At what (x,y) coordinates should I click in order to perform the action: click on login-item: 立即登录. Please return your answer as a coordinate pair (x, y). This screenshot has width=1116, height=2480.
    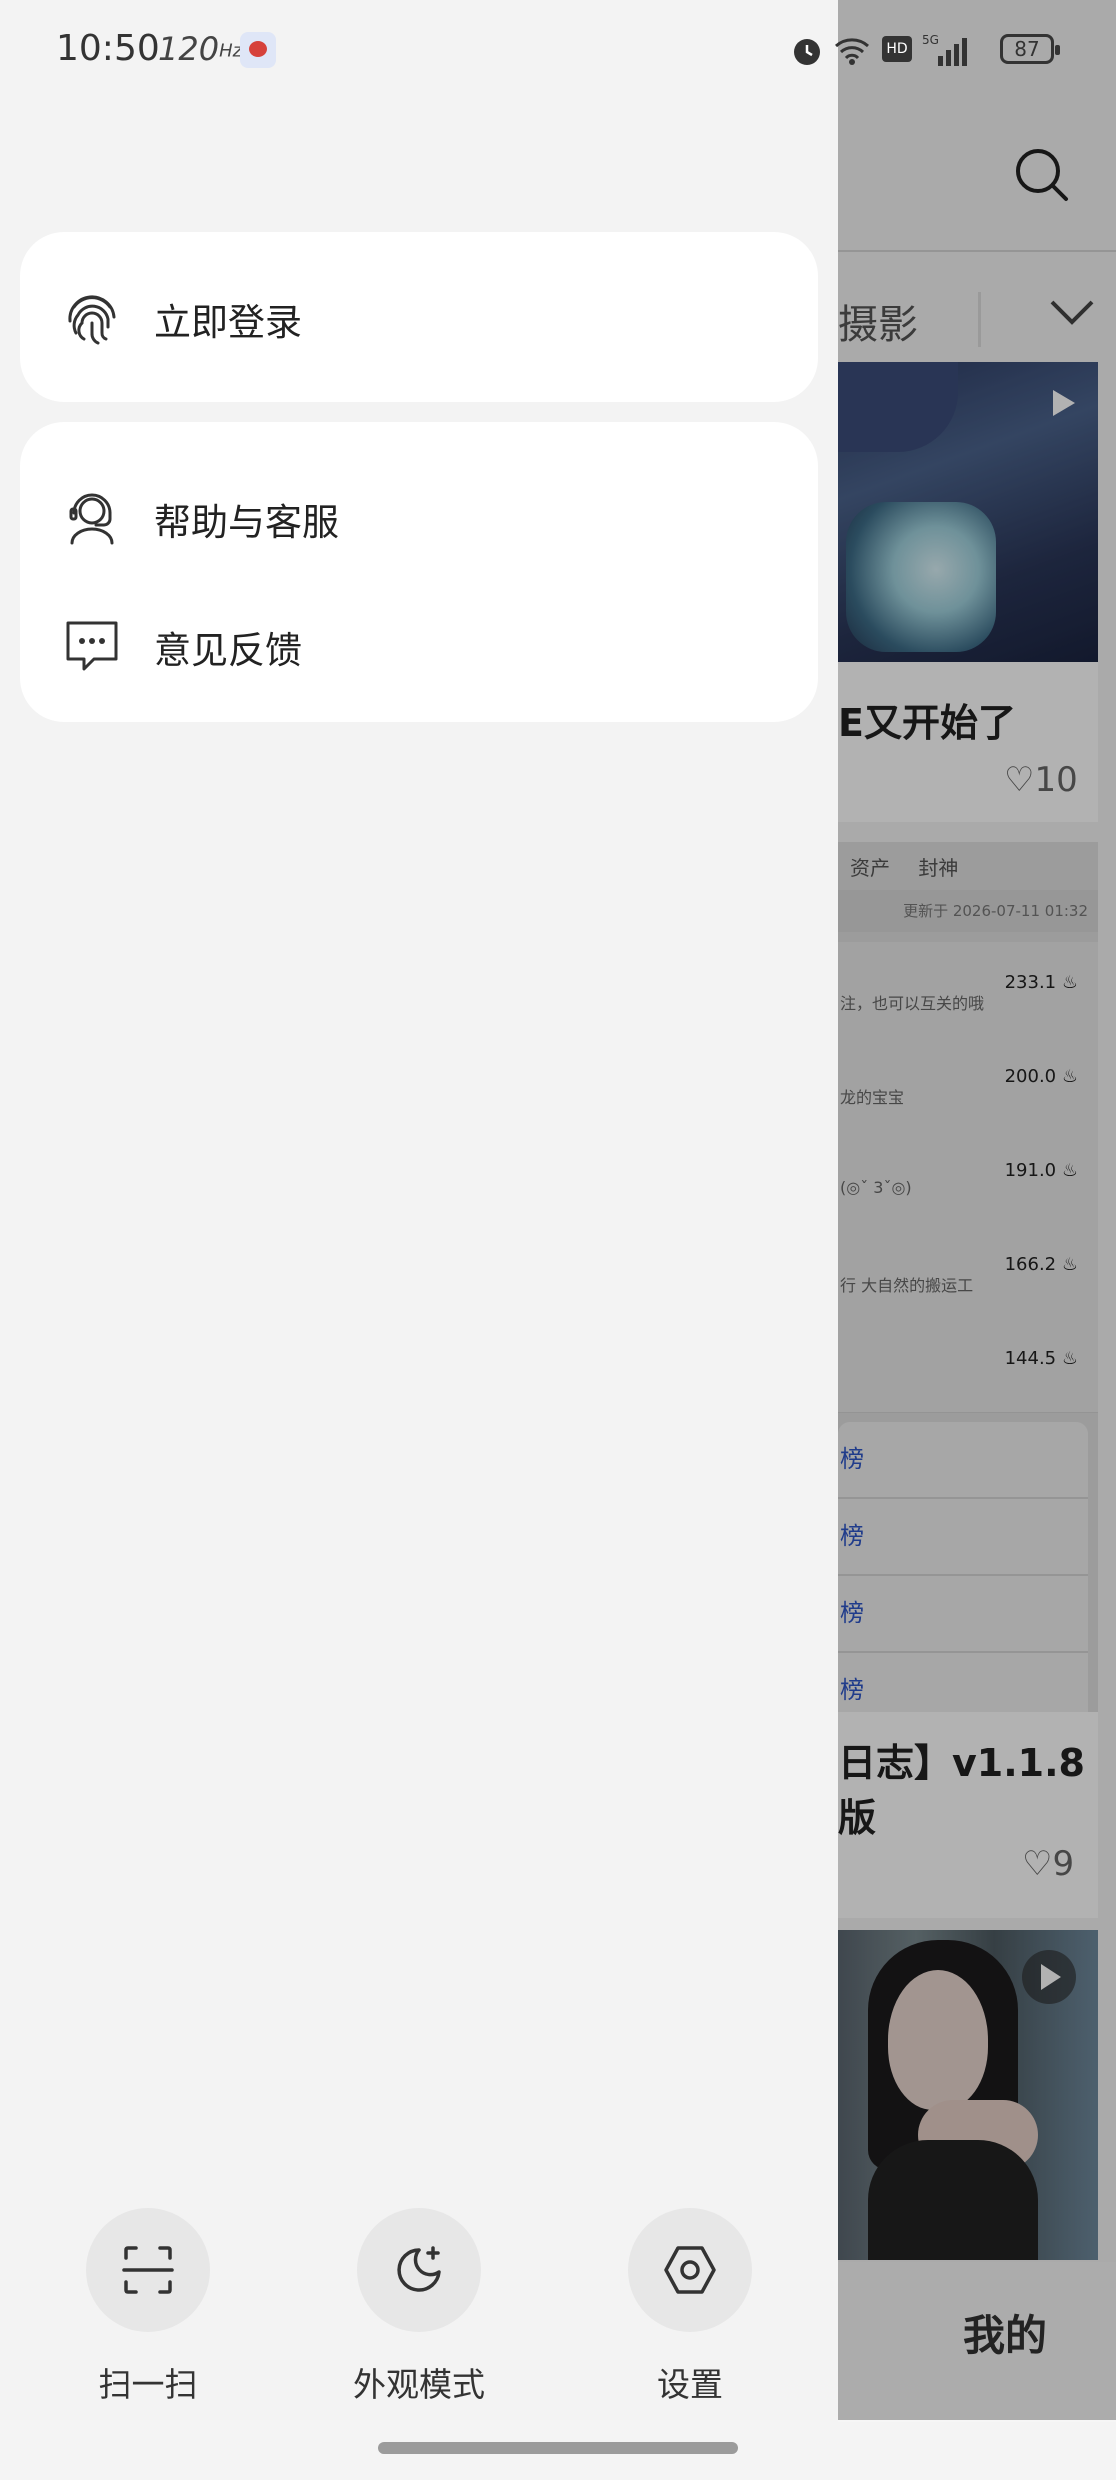
    Looking at the image, I should click on (419, 317).